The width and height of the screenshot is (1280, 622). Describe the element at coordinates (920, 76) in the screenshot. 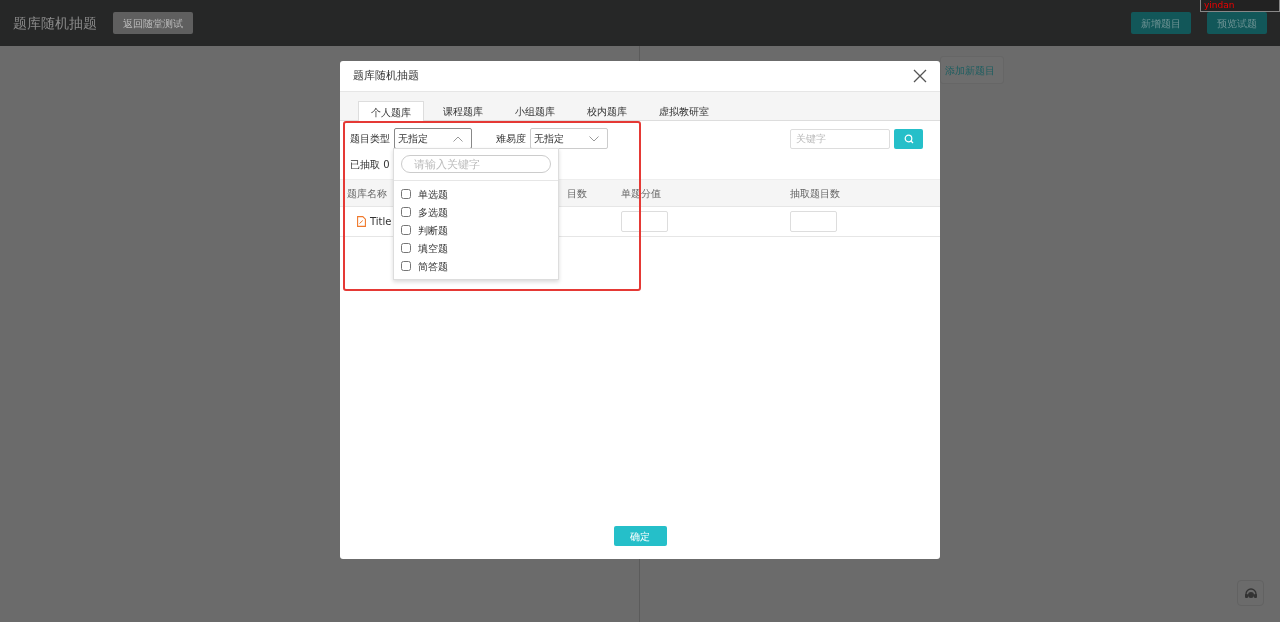

I see `close-icon` at that location.